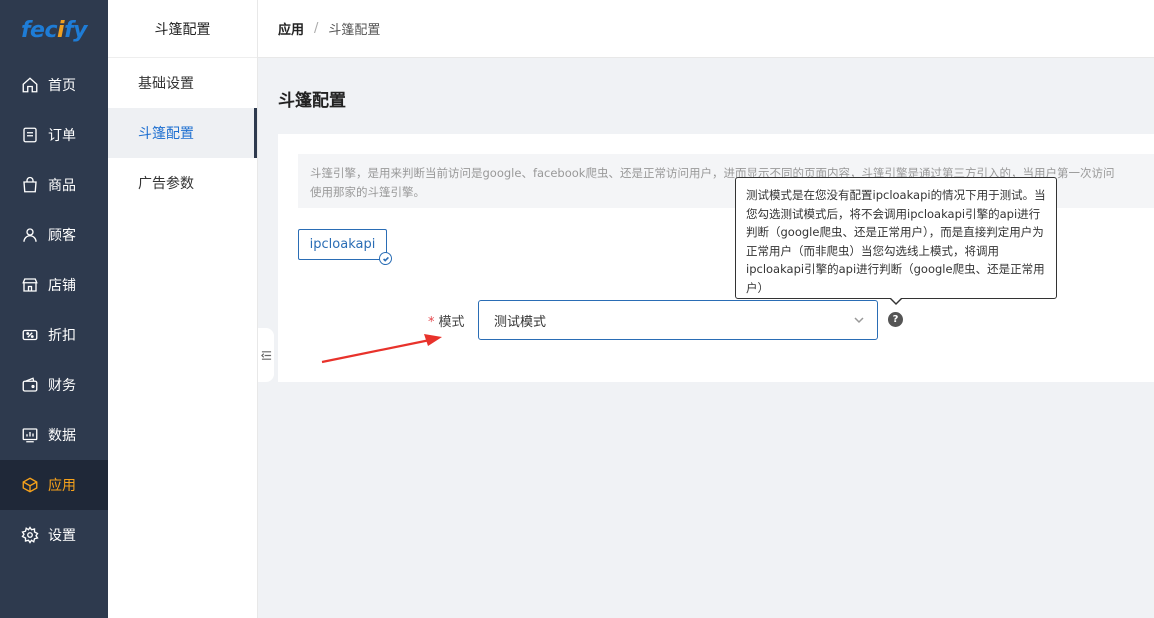 The height and width of the screenshot is (618, 1154). Describe the element at coordinates (342, 244) in the screenshot. I see `engine-tag-label: ipcloakapi` at that location.